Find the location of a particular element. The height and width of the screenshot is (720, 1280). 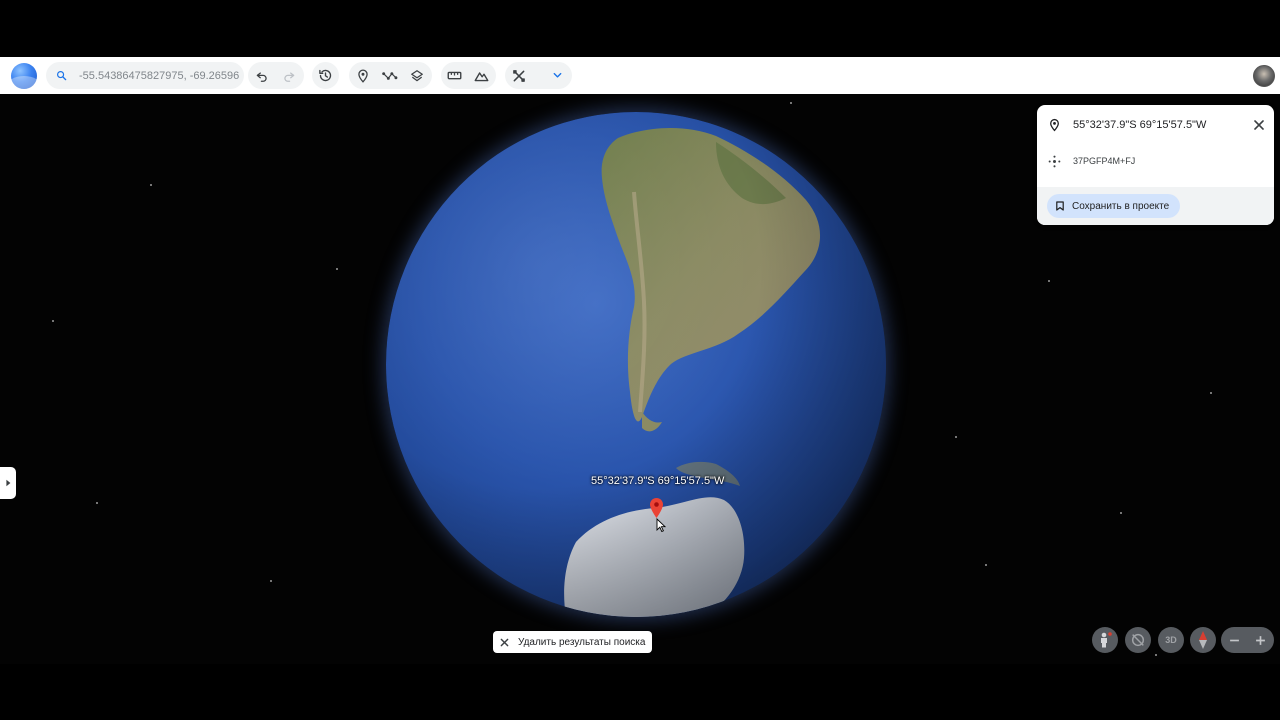

no-rotate-icon is located at coordinates (1138, 640).